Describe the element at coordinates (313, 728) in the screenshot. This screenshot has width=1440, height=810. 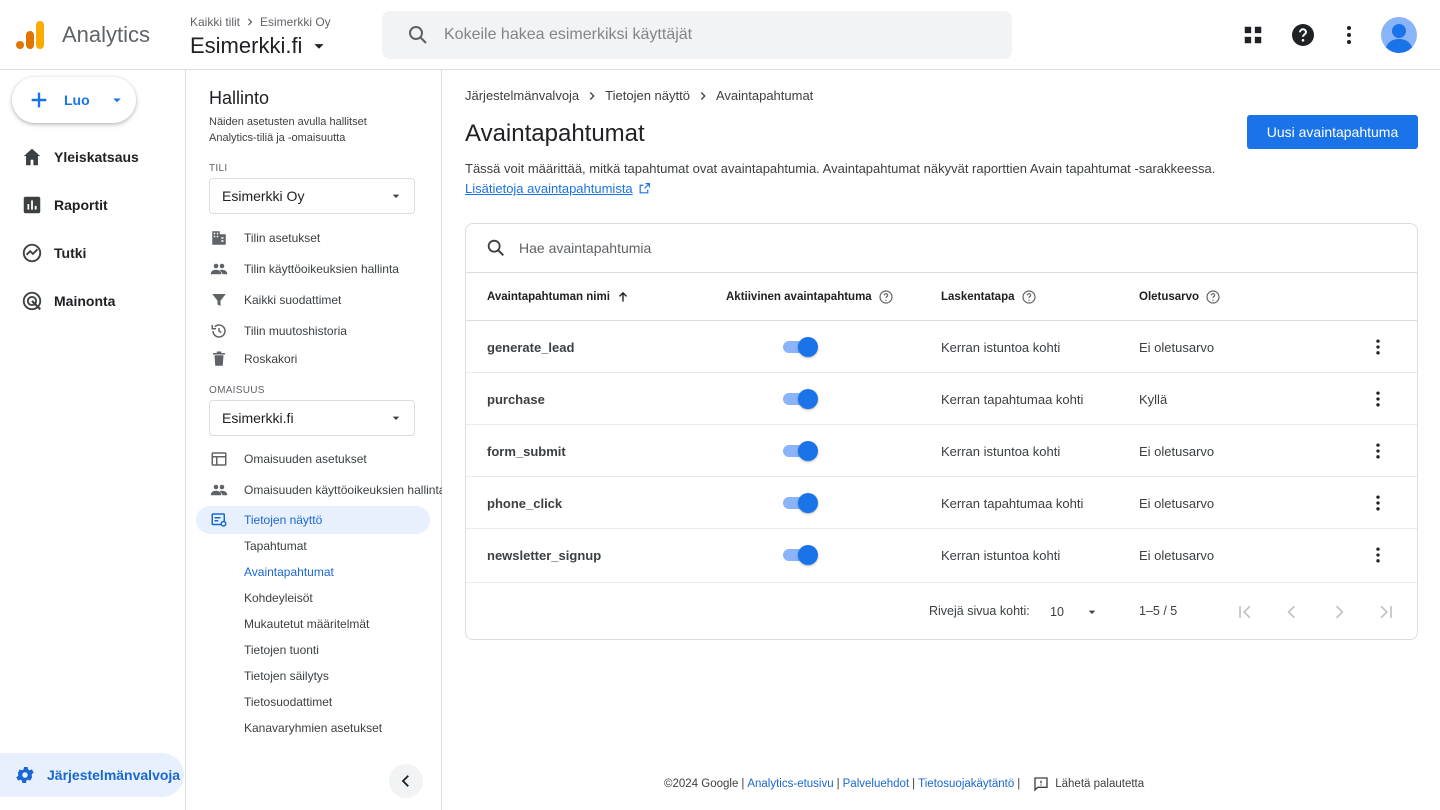
I see `sub-item-channel-groups: Kanavaryhmien asetukset` at that location.